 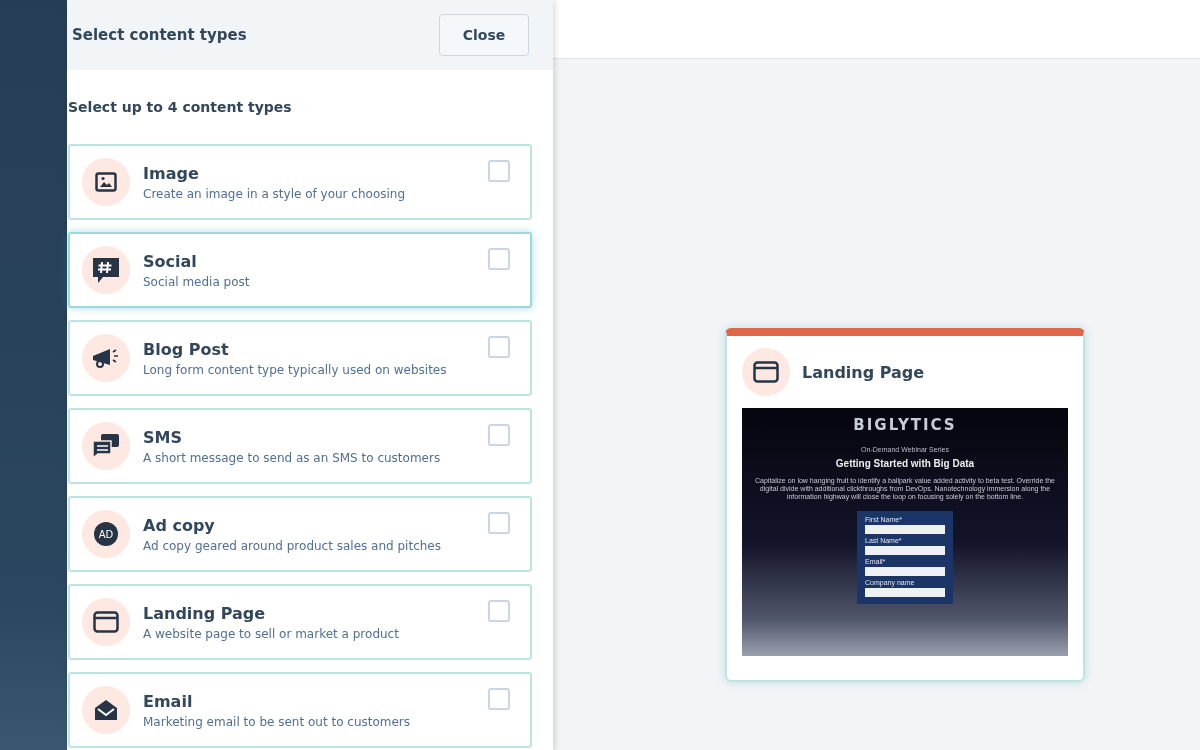 I want to click on content-type-title: Blog Post, so click(x=186, y=349).